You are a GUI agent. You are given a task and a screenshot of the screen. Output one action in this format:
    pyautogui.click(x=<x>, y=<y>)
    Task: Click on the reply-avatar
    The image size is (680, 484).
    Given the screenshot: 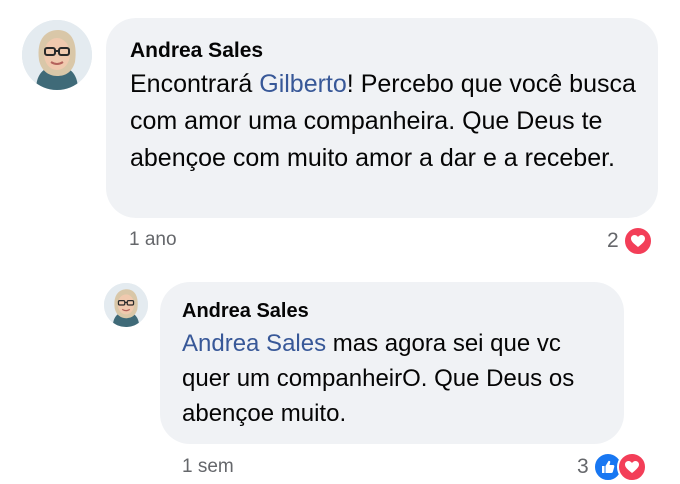 What is the action you would take?
    pyautogui.click(x=126, y=305)
    